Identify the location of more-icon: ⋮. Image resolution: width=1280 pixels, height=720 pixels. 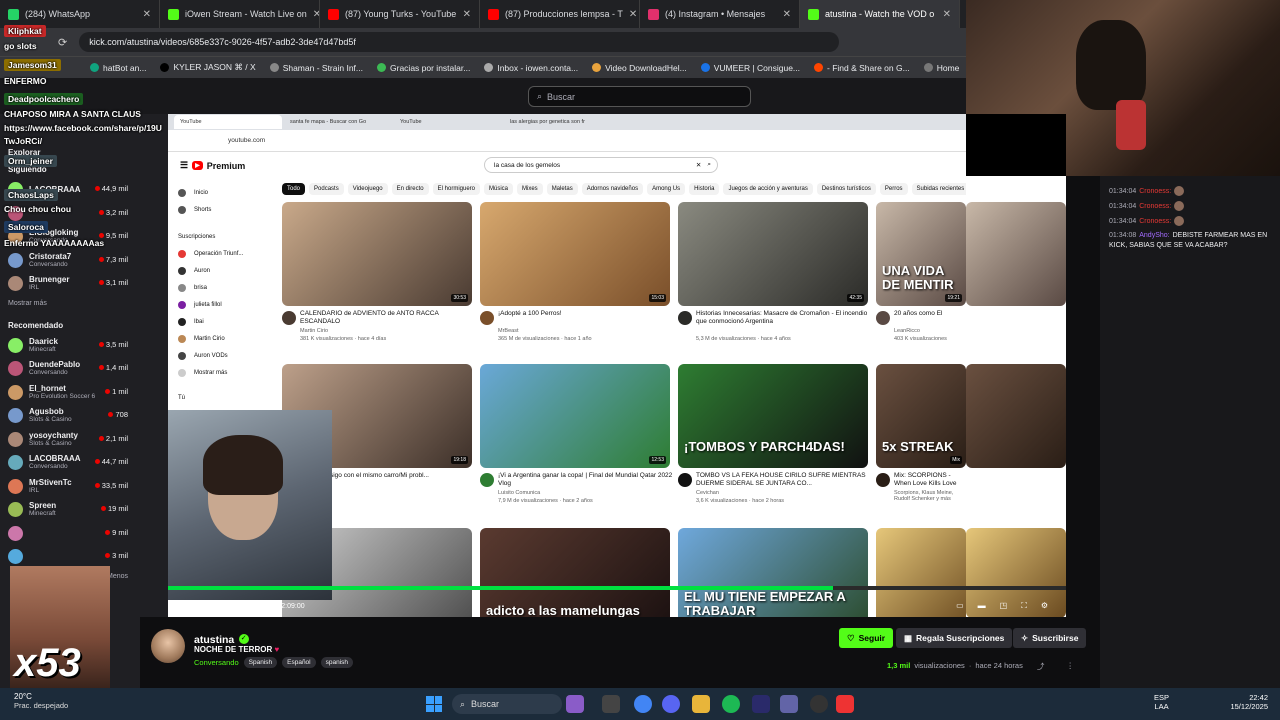
(1070, 666).